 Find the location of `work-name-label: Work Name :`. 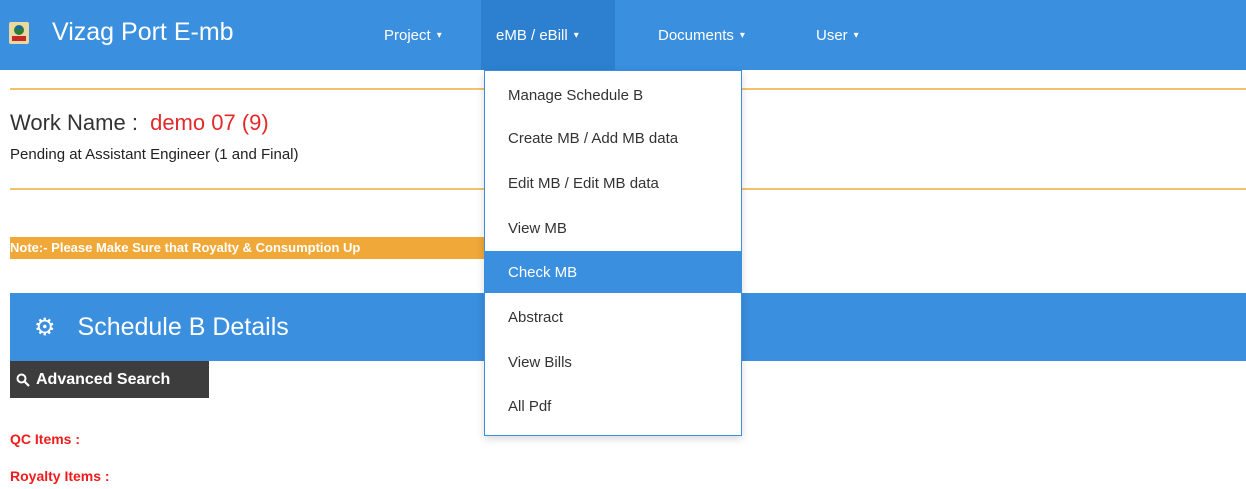

work-name-label: Work Name : is located at coordinates (74, 122).